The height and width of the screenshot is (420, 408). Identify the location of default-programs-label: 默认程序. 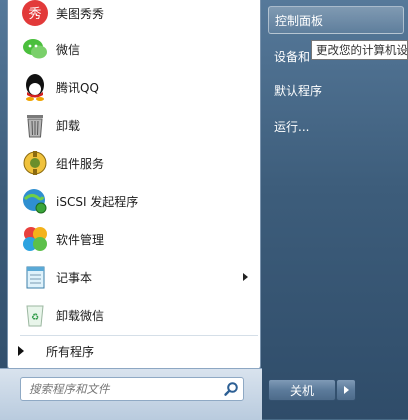
(298, 90).